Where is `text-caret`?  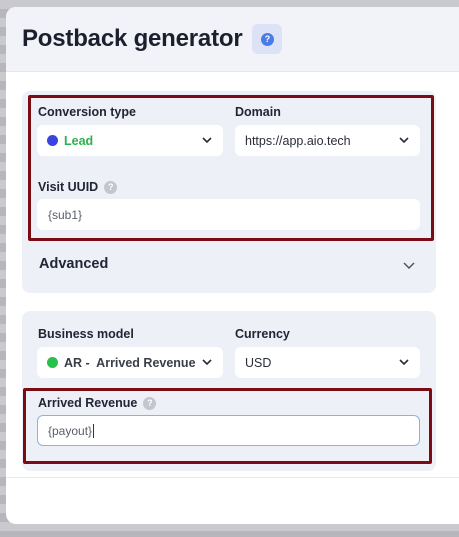 text-caret is located at coordinates (94, 430).